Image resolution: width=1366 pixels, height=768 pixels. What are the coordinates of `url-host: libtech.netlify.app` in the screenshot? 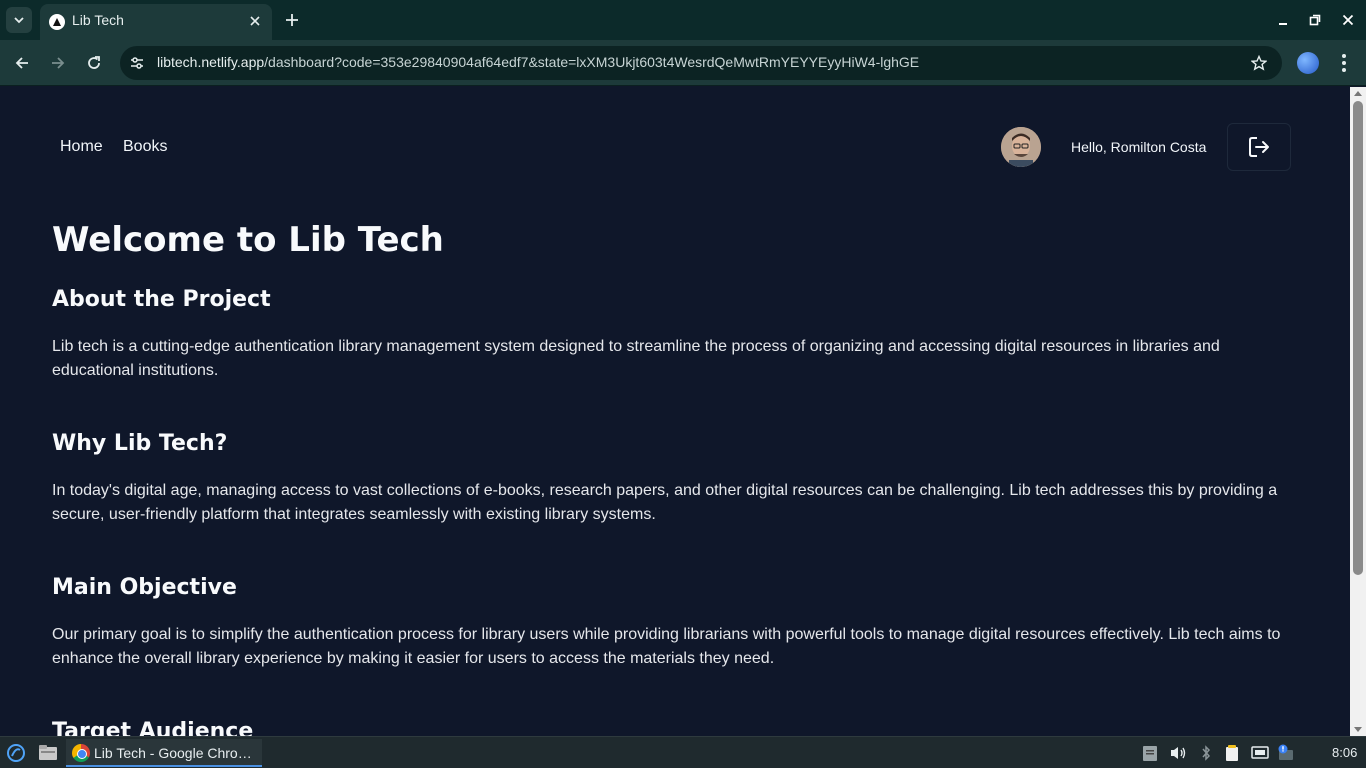 It's located at (211, 62).